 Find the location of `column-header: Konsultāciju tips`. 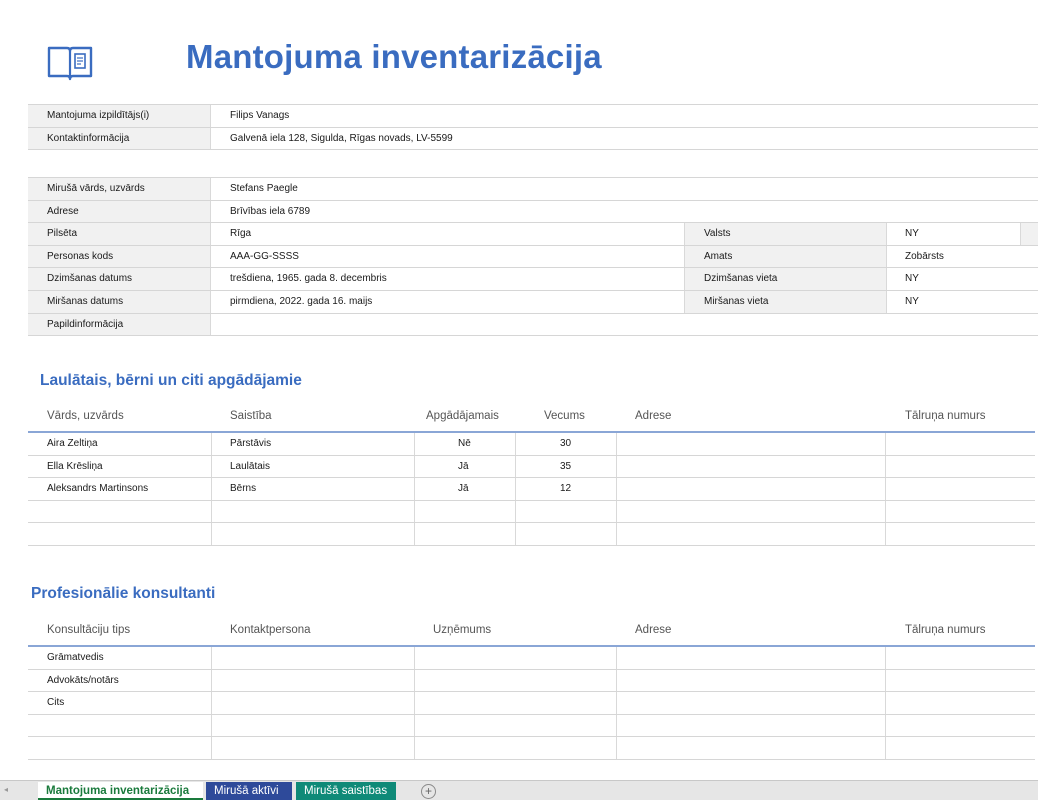

column-header: Konsultāciju tips is located at coordinates (89, 630).